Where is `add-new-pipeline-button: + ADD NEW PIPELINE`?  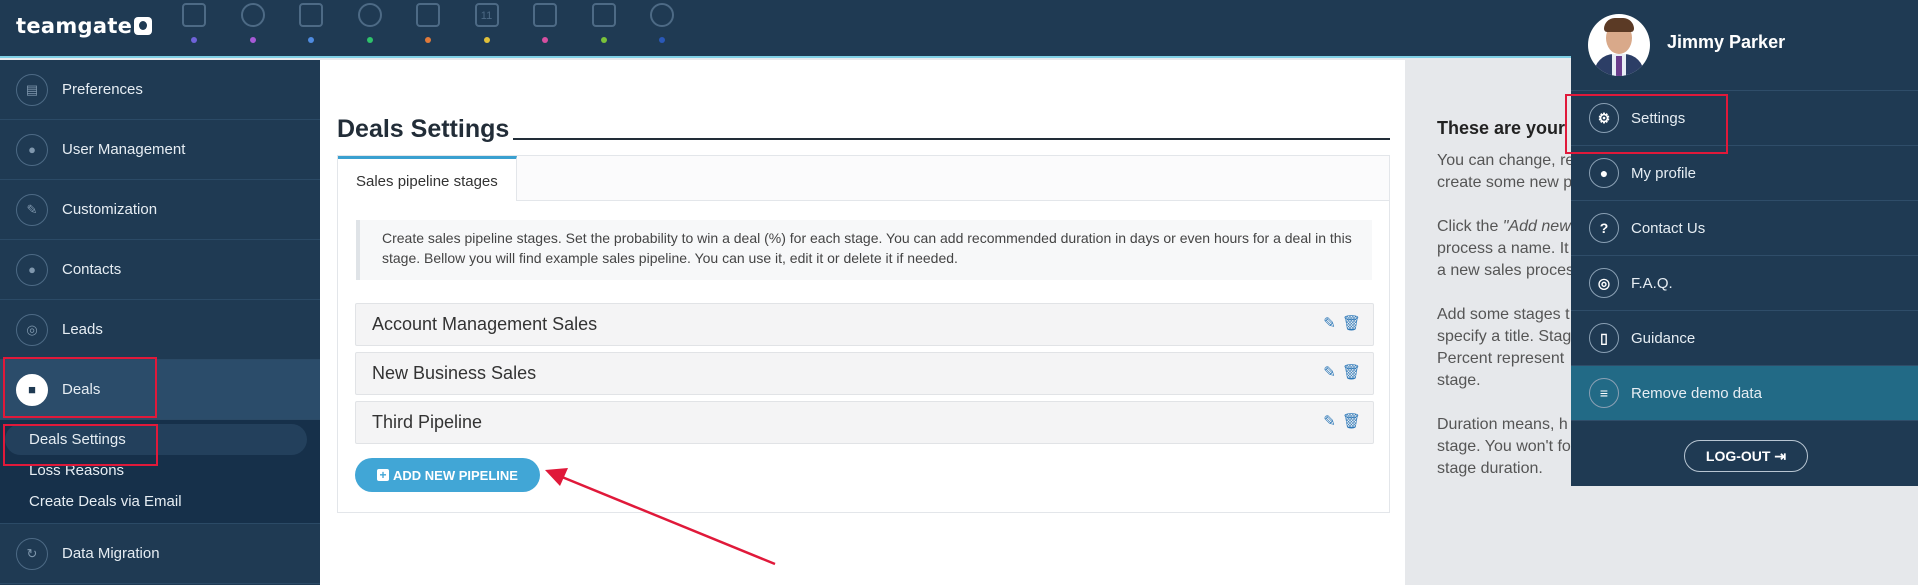
add-new-pipeline-button: + ADD NEW PIPELINE is located at coordinates (447, 475).